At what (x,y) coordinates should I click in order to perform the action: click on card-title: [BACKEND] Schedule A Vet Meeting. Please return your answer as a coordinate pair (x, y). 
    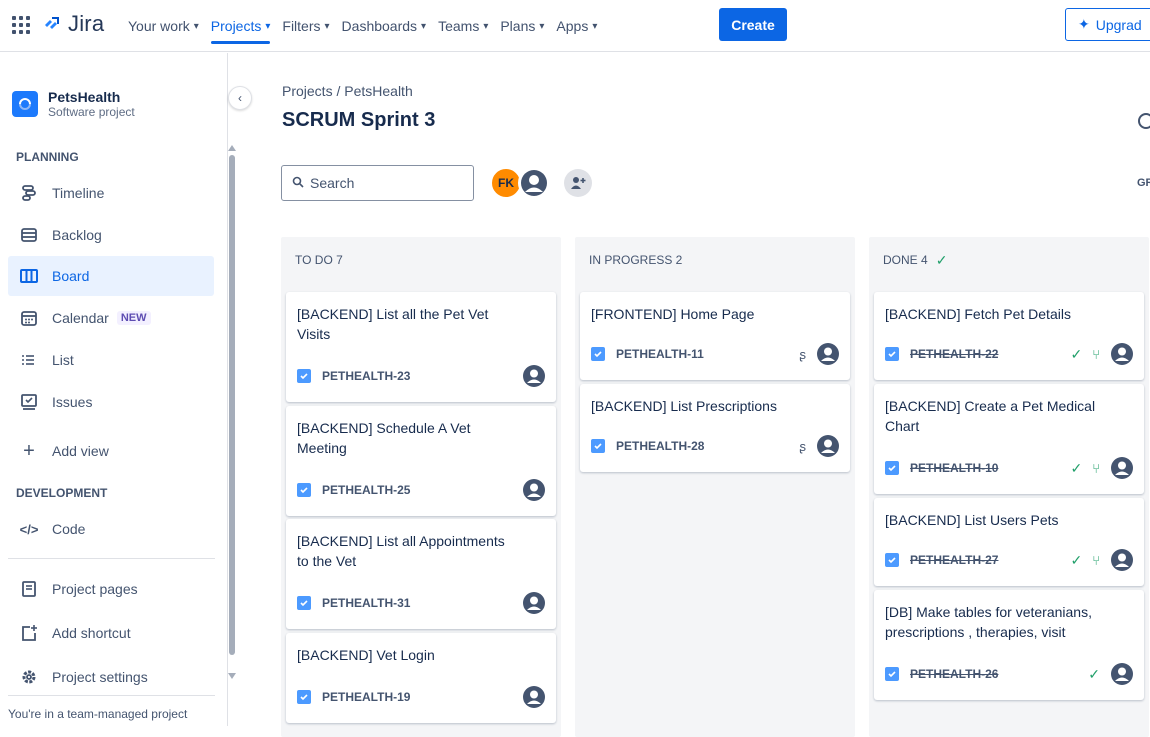
    Looking at the image, I should click on (384, 438).